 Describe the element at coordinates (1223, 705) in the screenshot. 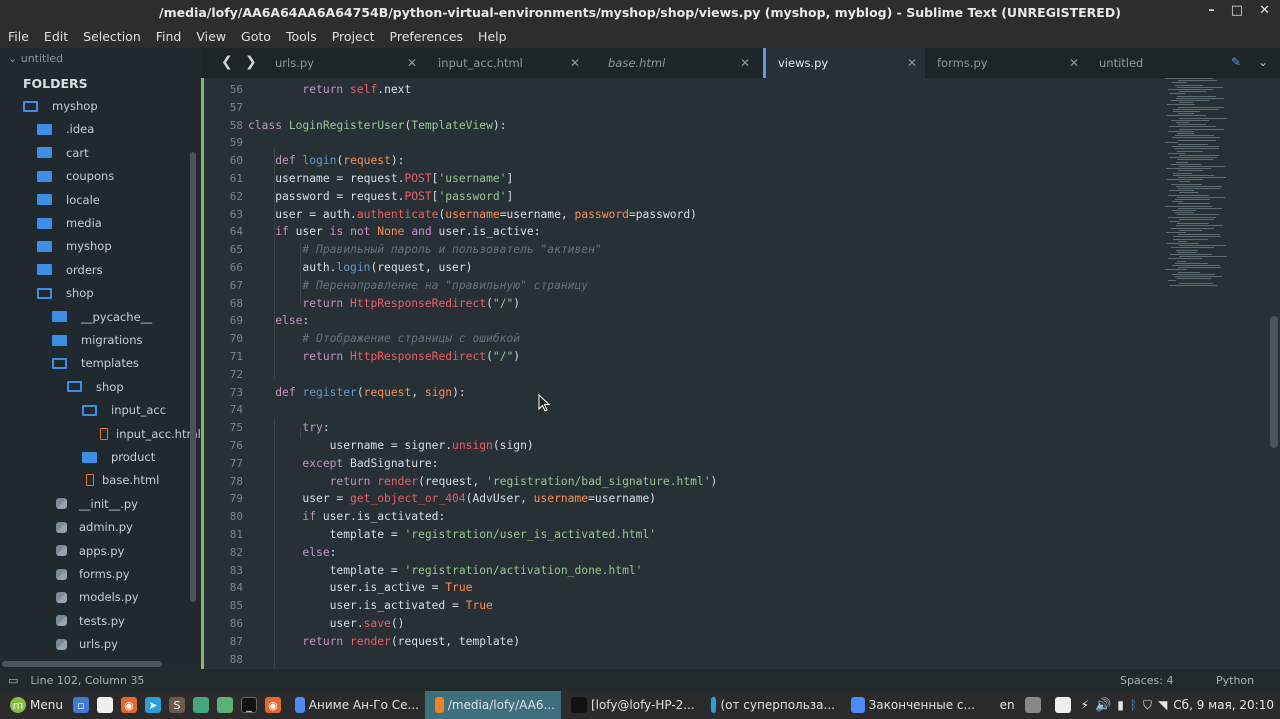

I see `clock: Сб, 9 мая, 20:10` at that location.